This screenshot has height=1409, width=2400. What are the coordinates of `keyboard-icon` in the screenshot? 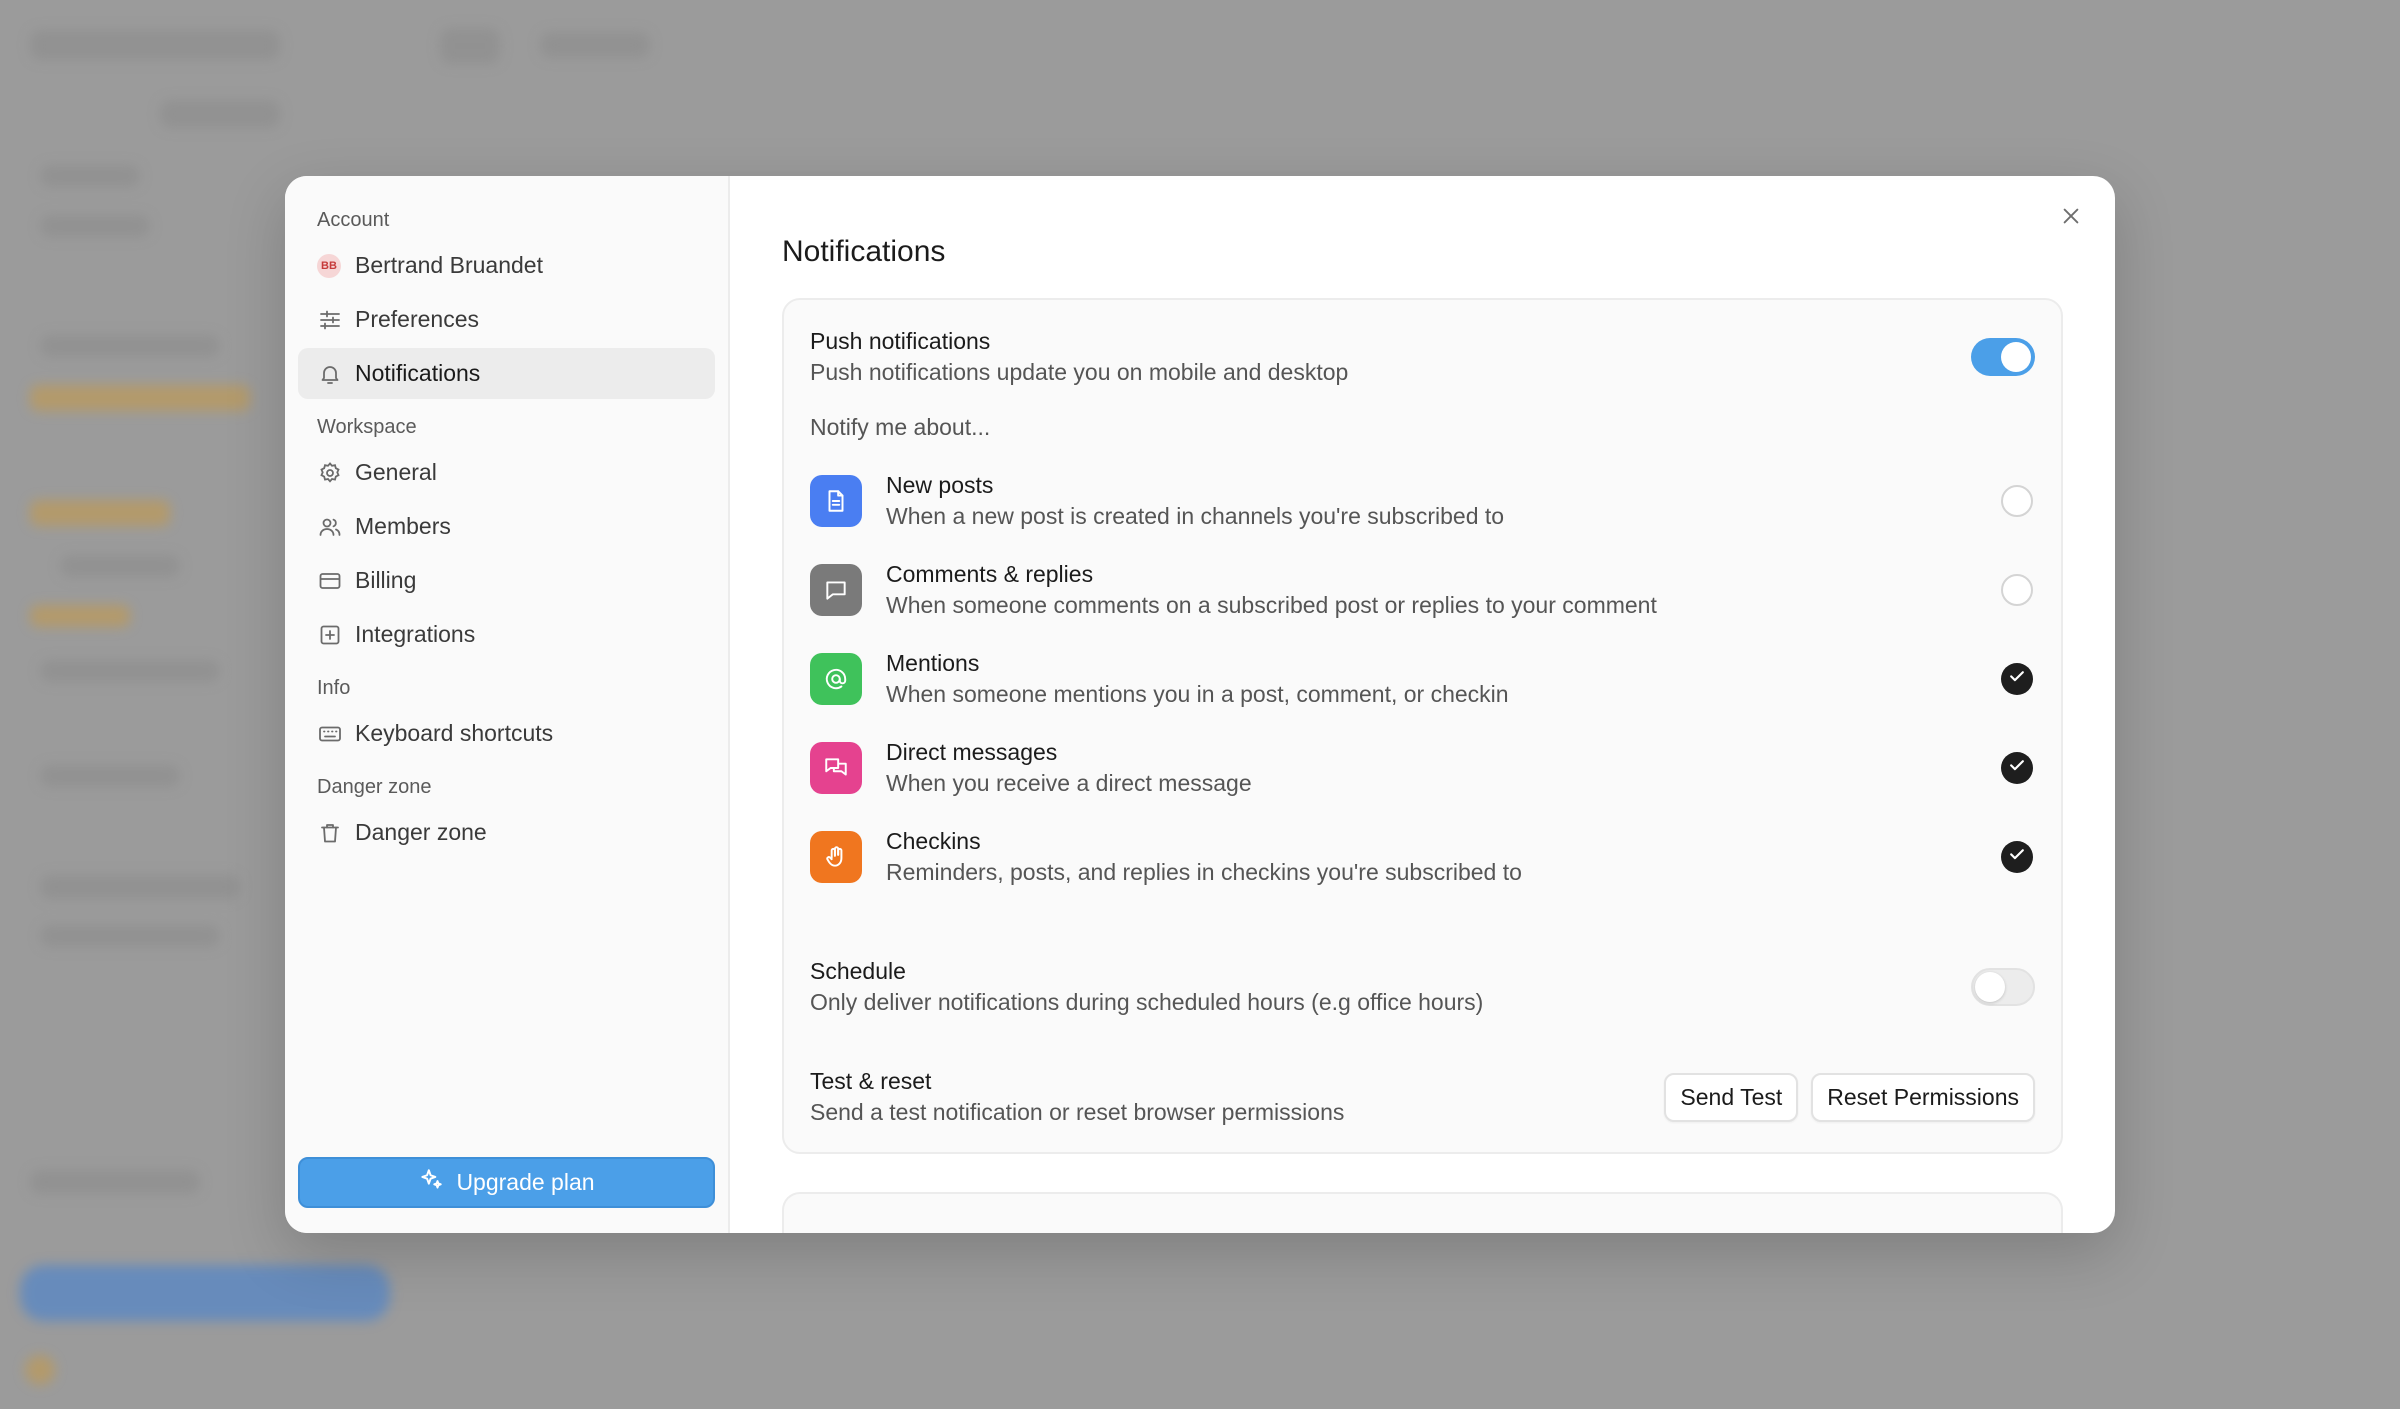 It's located at (330, 734).